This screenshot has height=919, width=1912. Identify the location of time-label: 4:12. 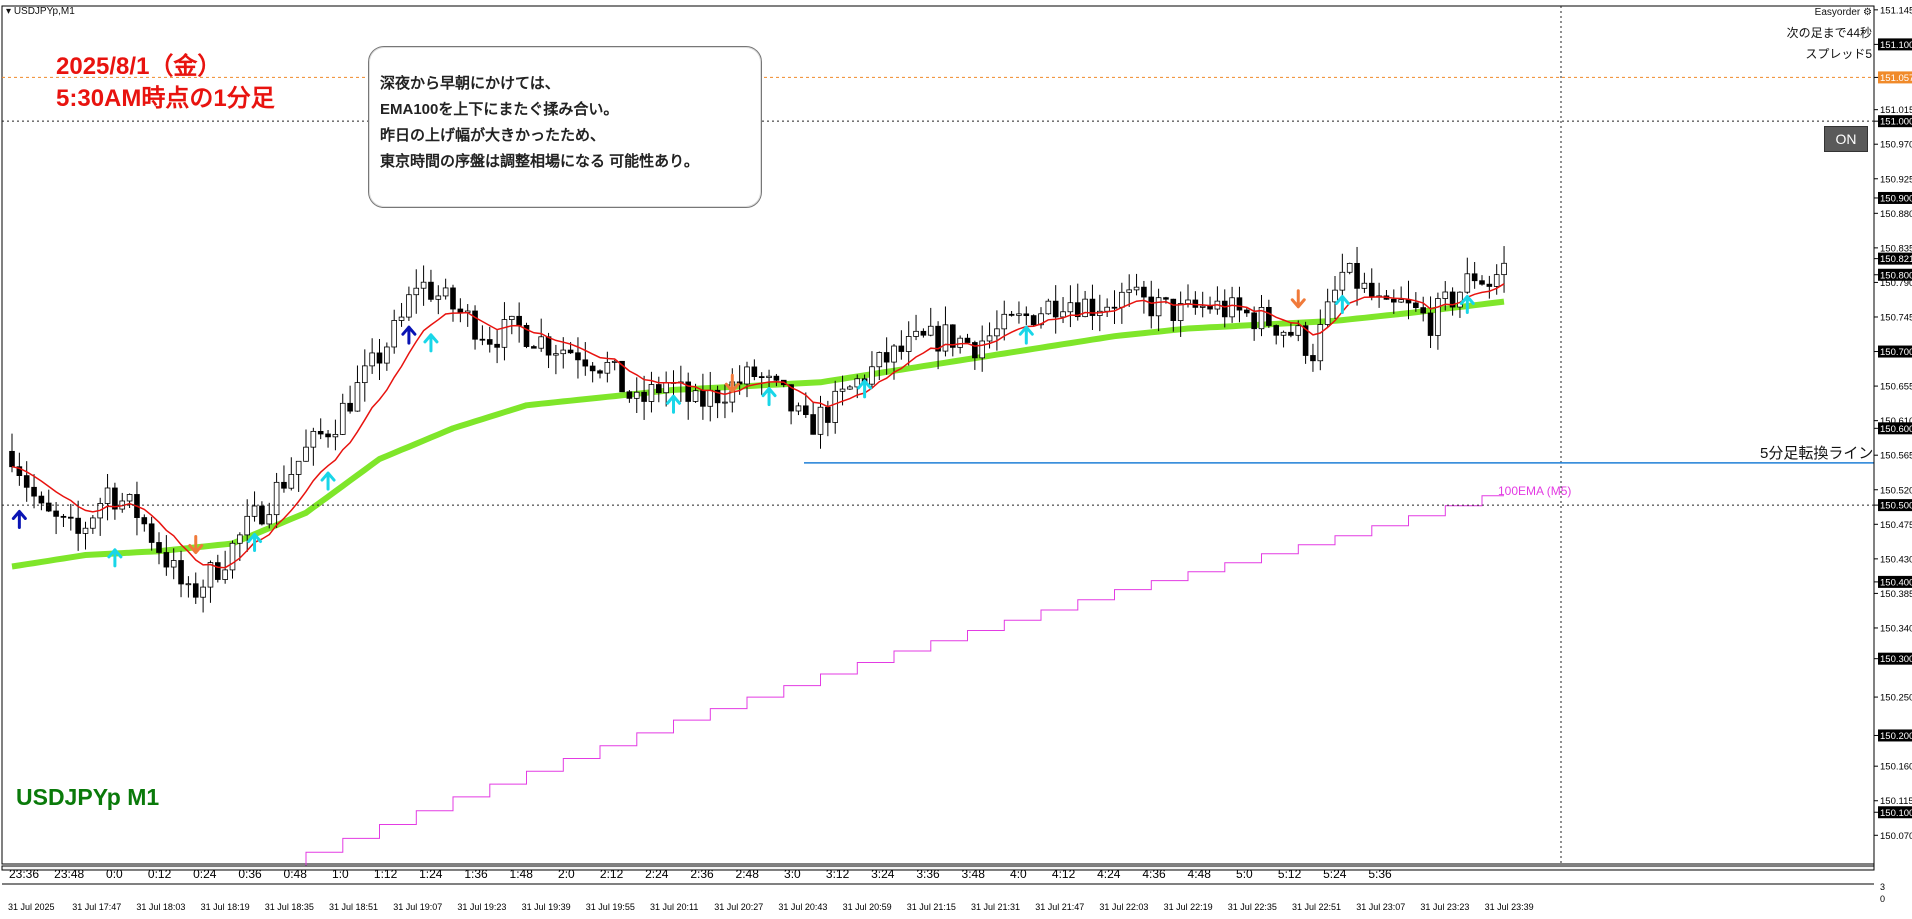
(1064, 874).